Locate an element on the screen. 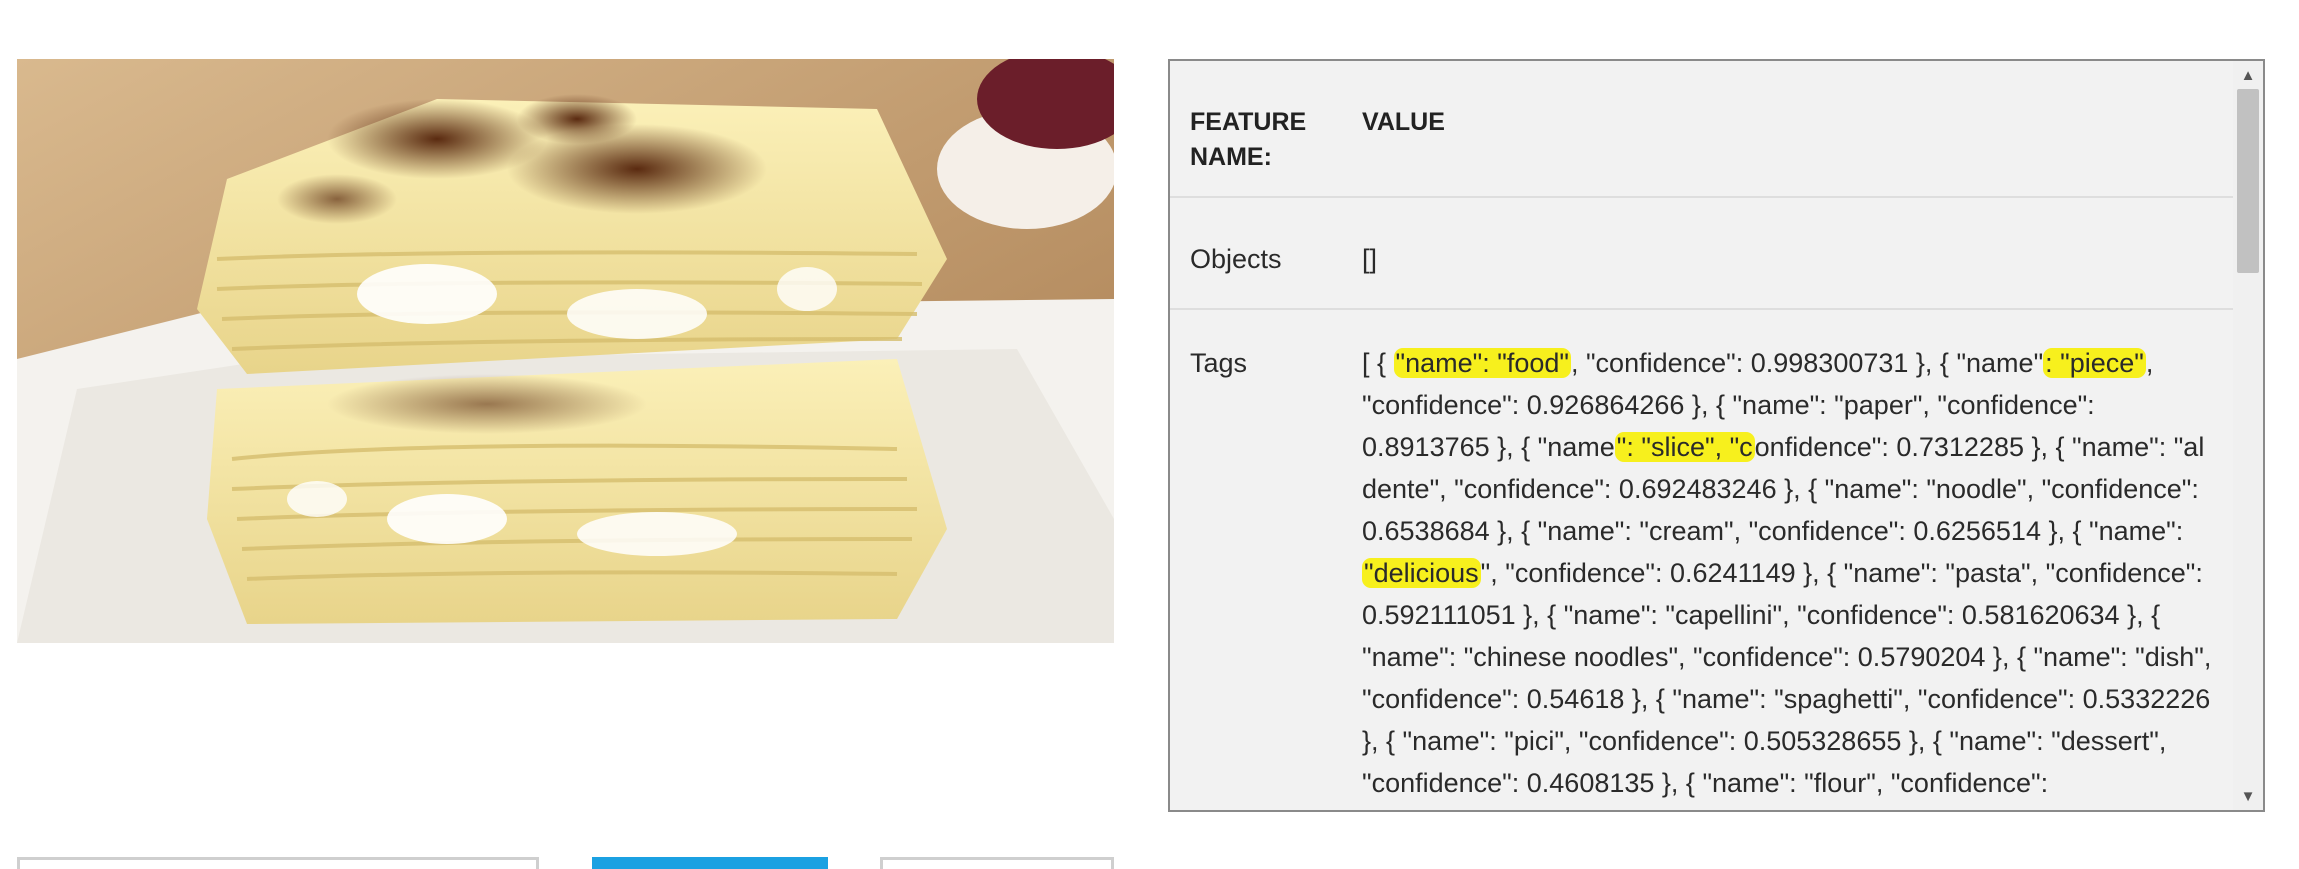 The width and height of the screenshot is (2299, 869). triangle-down-icon: ▼ is located at coordinates (2248, 796).